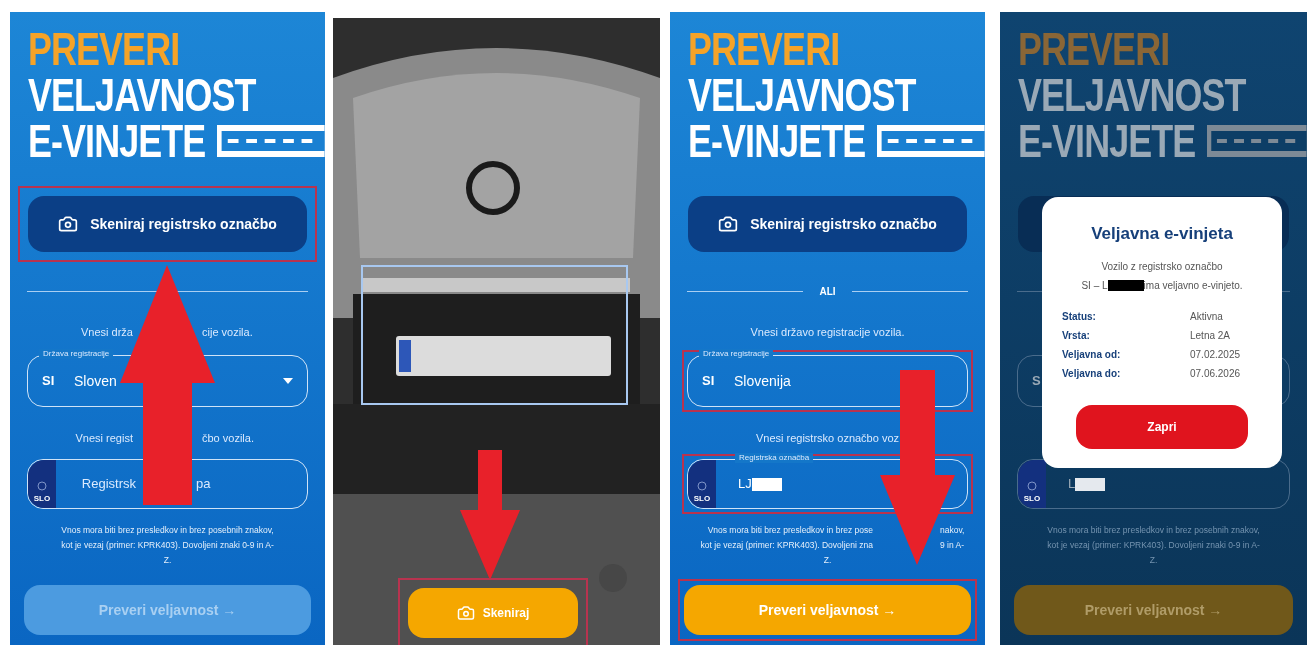 The width and height of the screenshot is (1307, 645). I want to click on plate-prompt: Vnesi regist, so click(104, 438).